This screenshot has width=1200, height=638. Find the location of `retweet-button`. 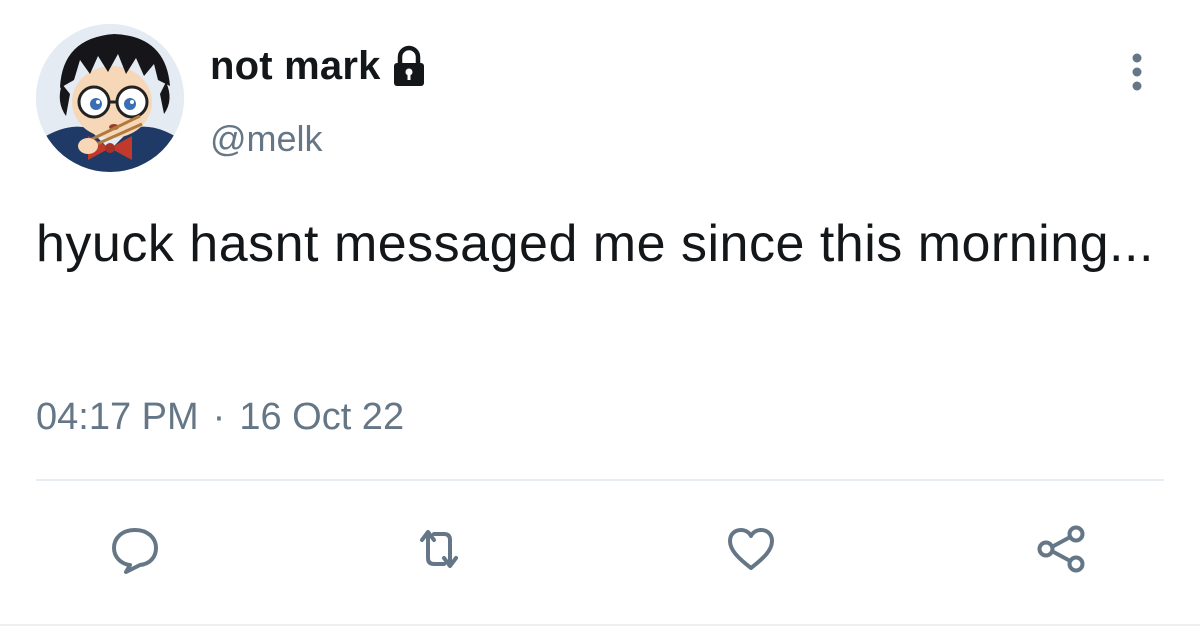

retweet-button is located at coordinates (439, 549).